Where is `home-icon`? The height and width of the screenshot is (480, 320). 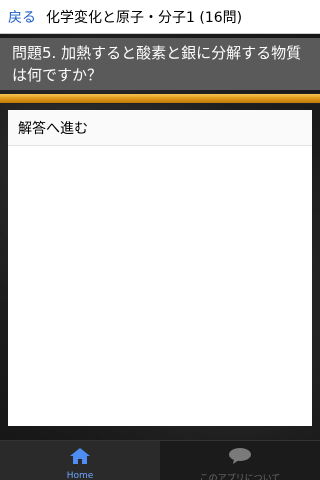
home-icon is located at coordinates (80, 458).